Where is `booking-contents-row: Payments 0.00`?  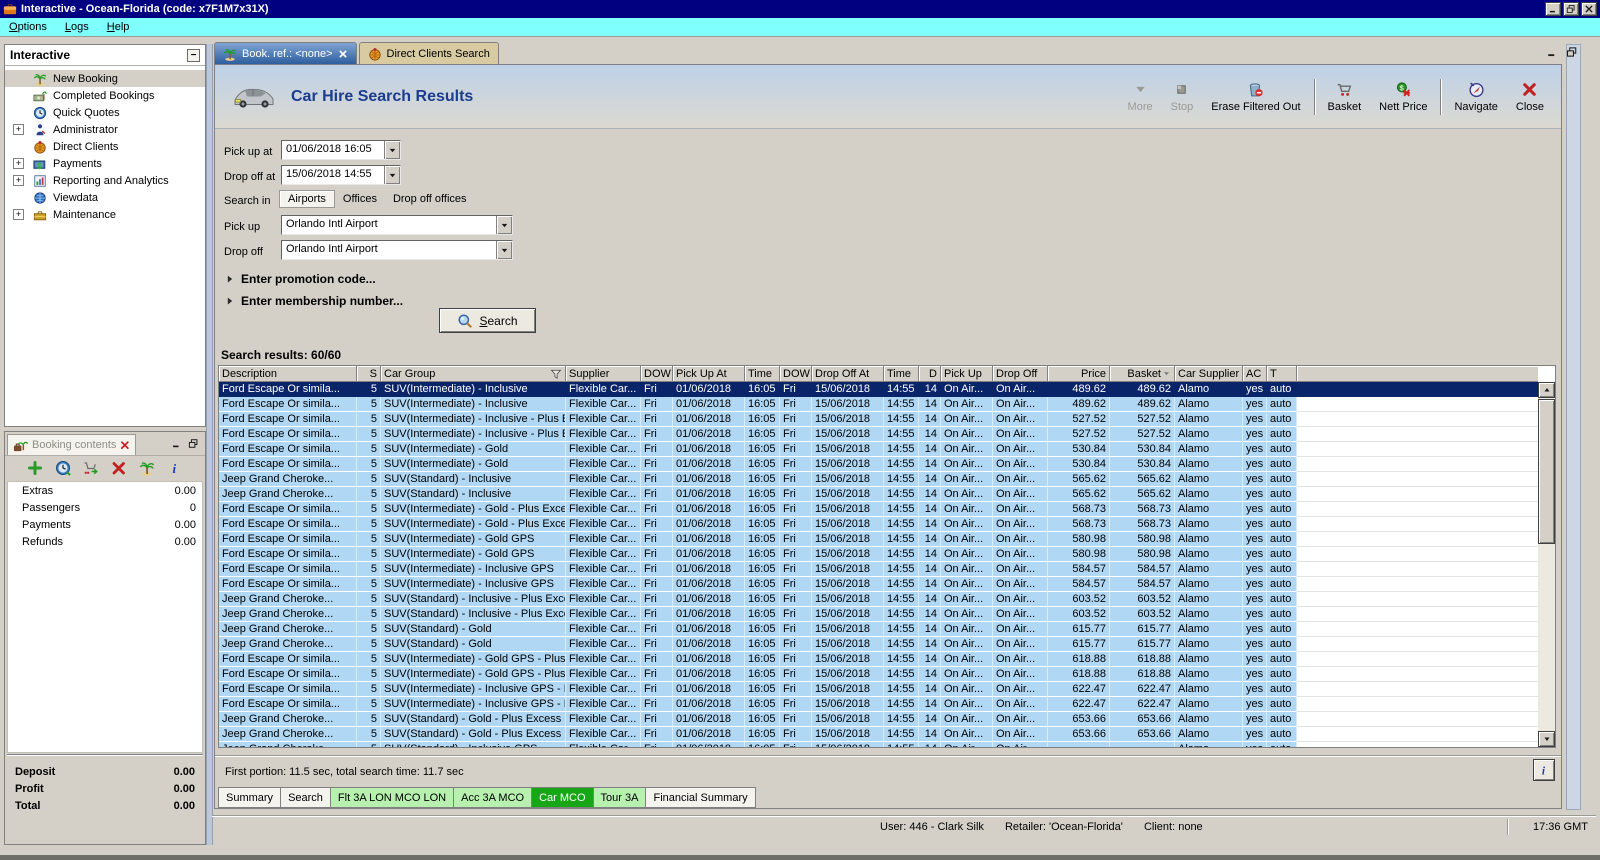 booking-contents-row: Payments 0.00 is located at coordinates (105, 524).